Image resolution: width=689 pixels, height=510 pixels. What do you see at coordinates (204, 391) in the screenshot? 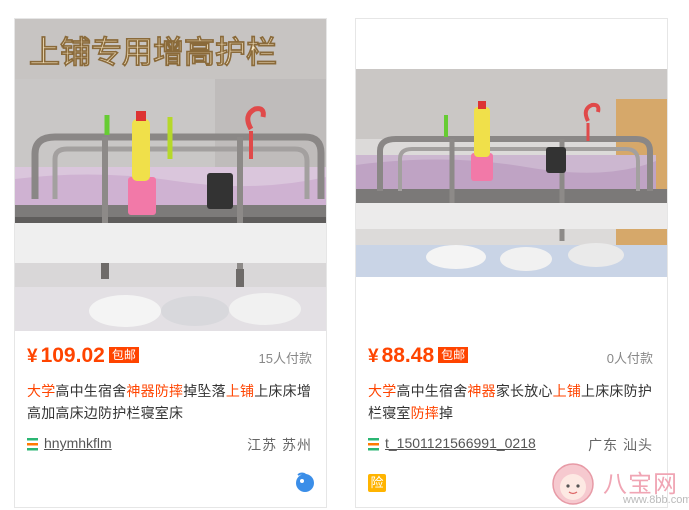
I see `title-text-segment: 掉坠落` at bounding box center [204, 391].